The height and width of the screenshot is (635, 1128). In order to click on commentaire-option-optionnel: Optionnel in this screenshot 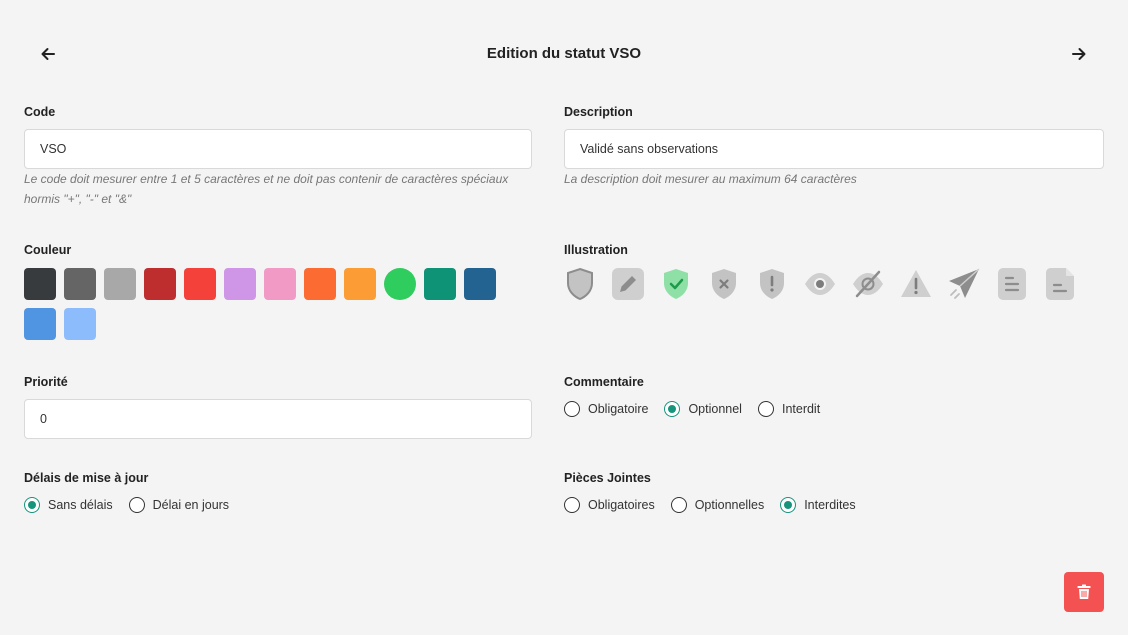, I will do `click(703, 409)`.